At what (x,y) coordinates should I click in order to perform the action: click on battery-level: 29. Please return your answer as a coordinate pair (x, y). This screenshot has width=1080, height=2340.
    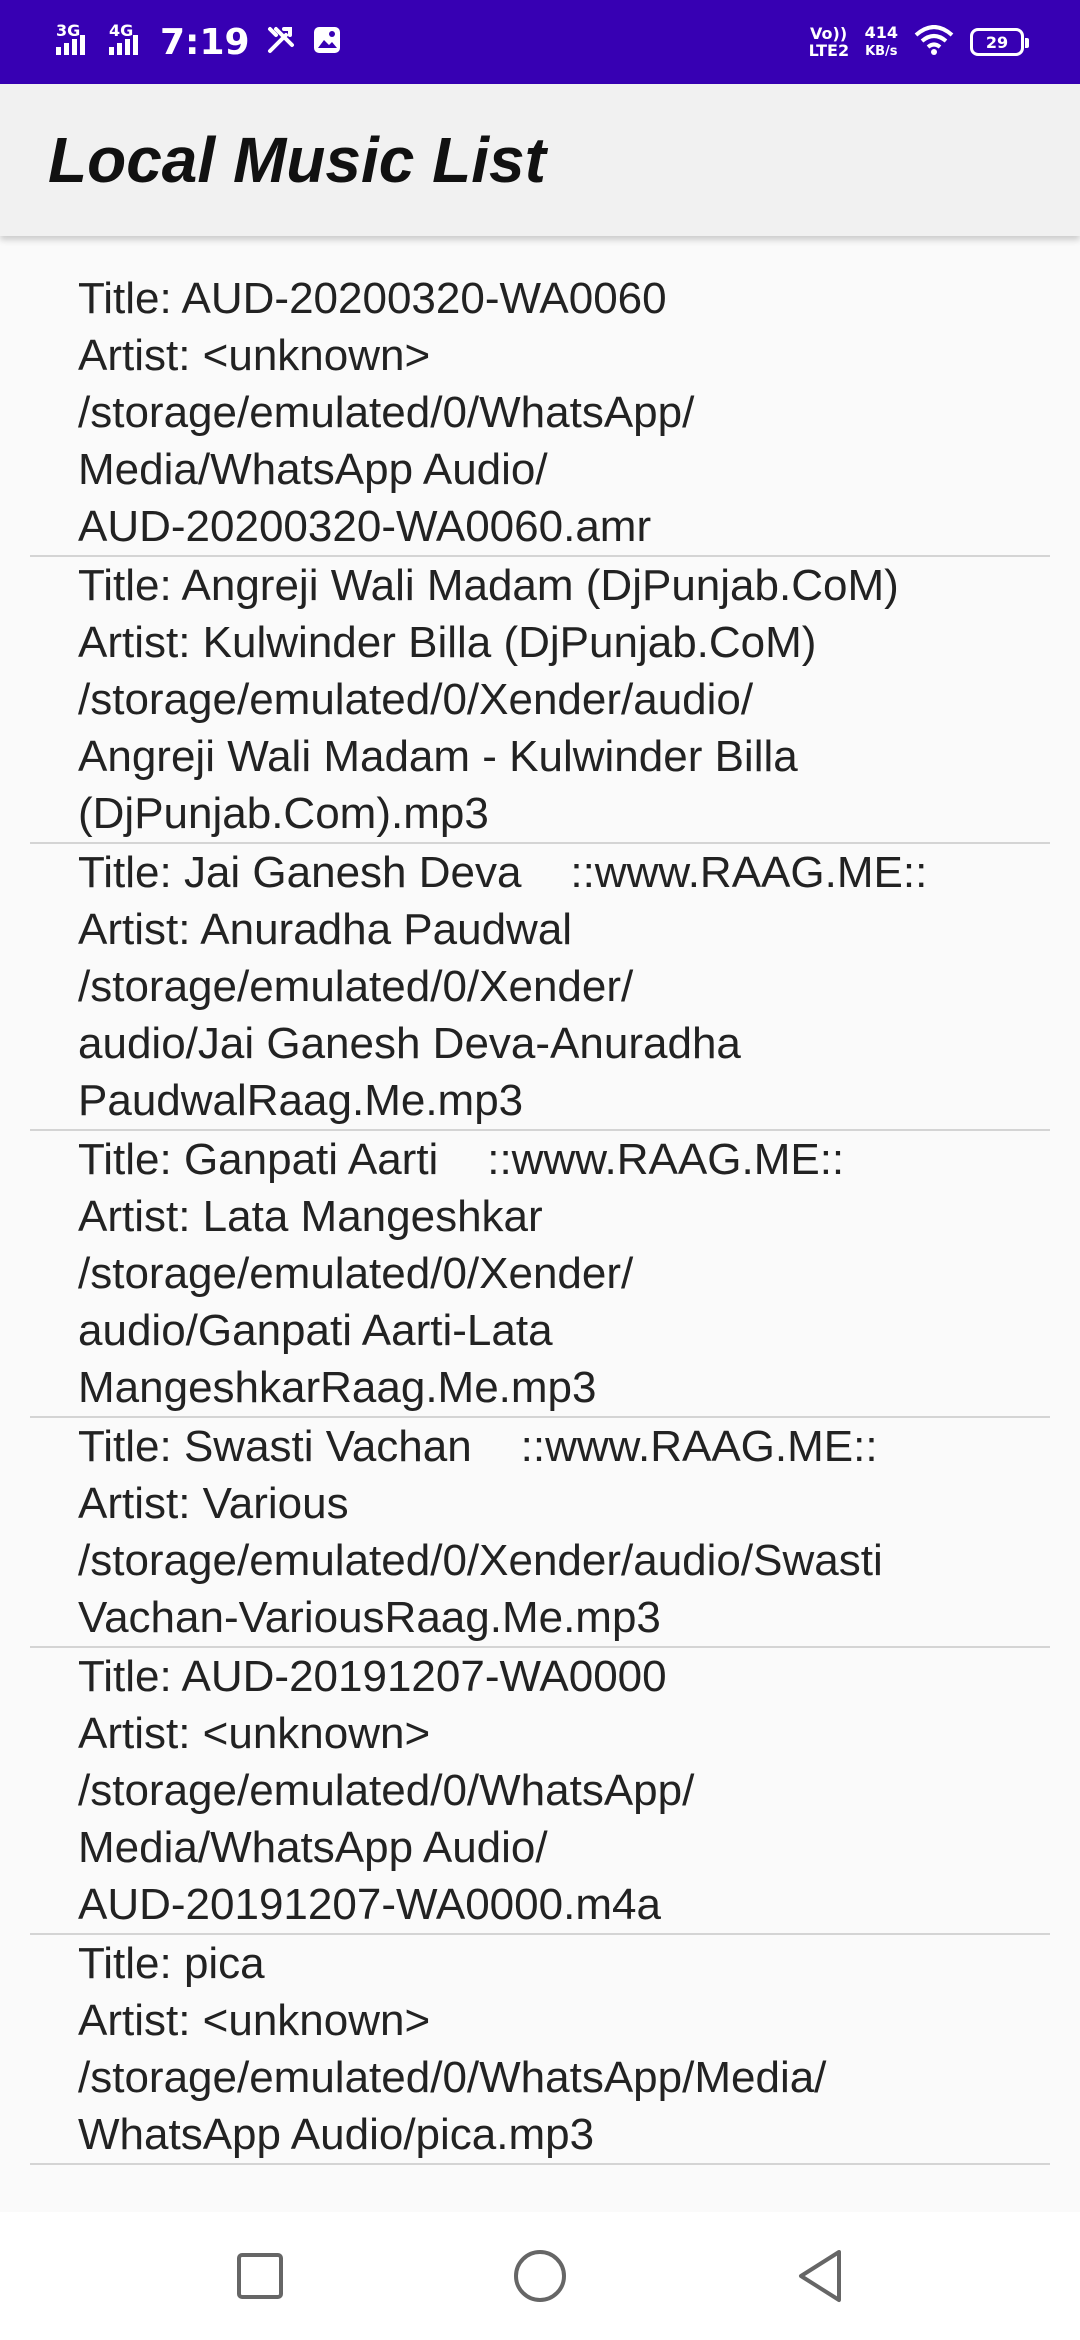
    Looking at the image, I should click on (997, 42).